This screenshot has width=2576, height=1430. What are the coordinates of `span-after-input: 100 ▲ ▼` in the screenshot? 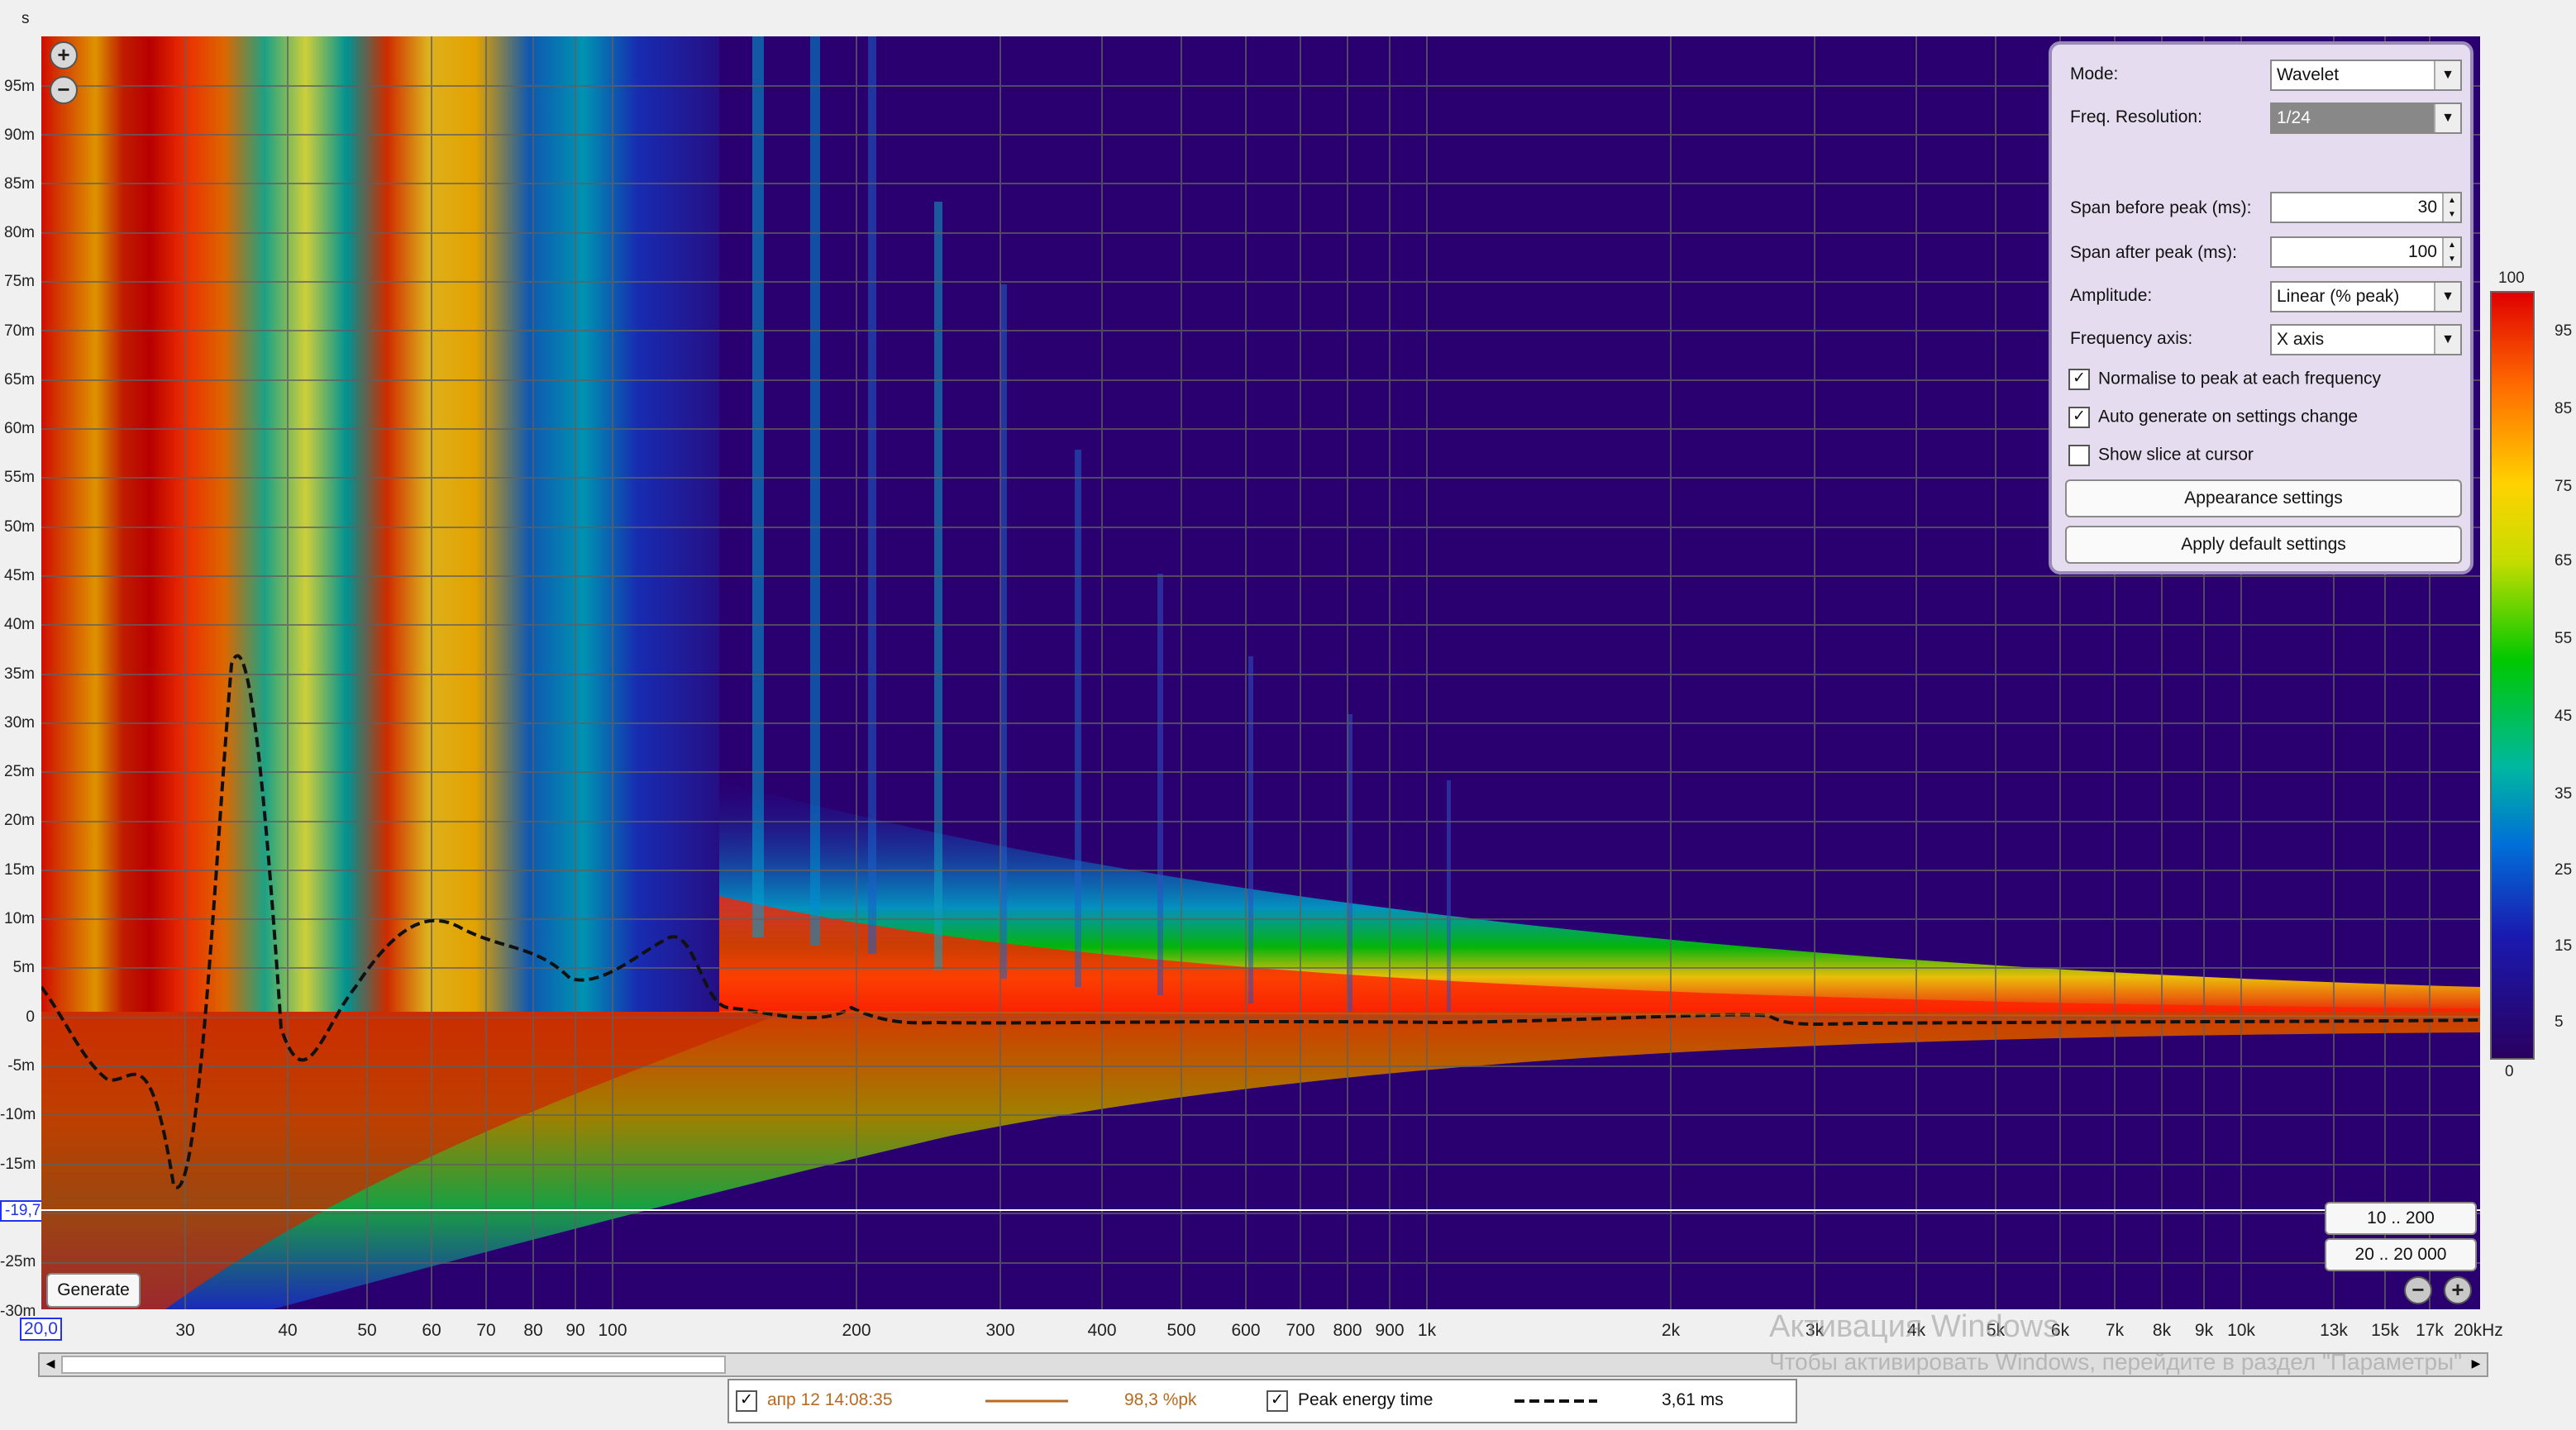 It's located at (2366, 252).